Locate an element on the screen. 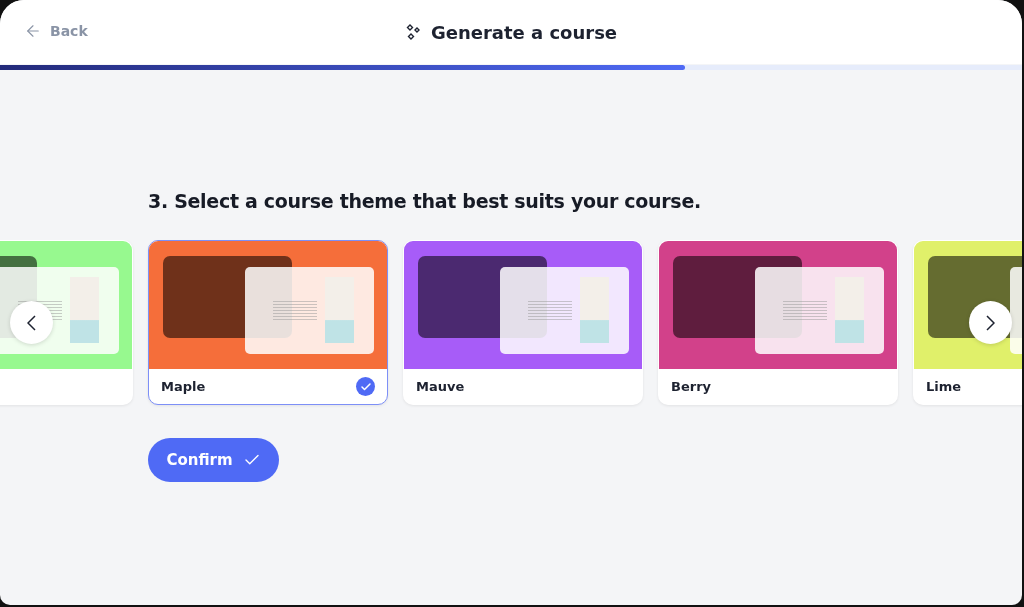  theme-name: Mauve is located at coordinates (440, 386).